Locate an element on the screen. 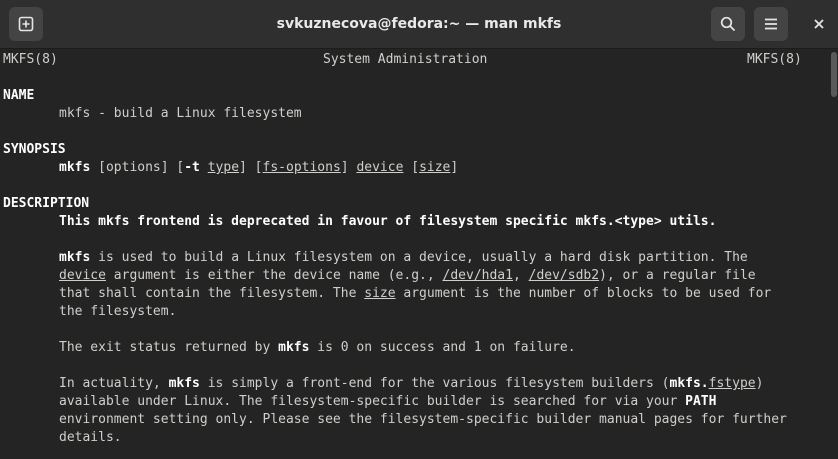  text: ), or a regular file is located at coordinates (677, 275).